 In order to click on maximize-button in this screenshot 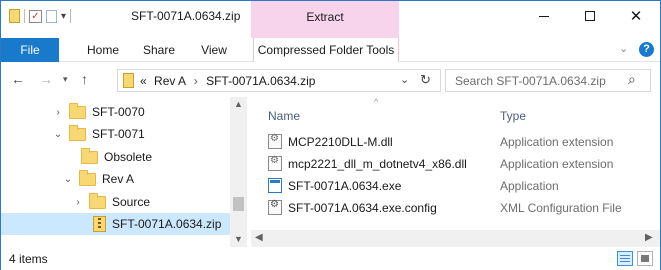, I will do `click(590, 16)`.